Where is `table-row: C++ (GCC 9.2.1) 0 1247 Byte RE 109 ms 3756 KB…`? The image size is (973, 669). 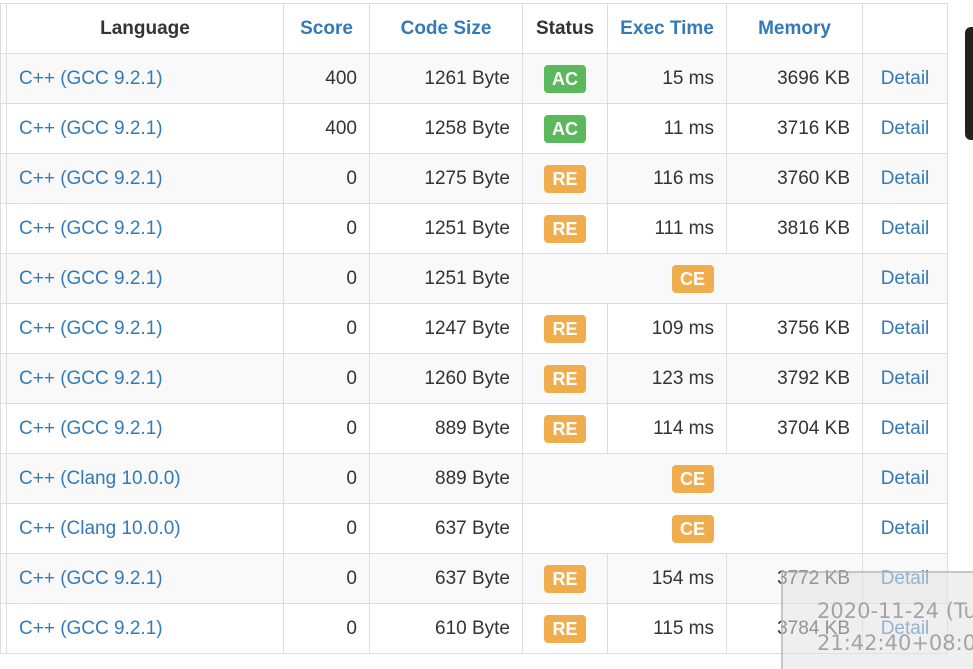
table-row: C++ (GCC 9.2.1) 0 1247 Byte RE 109 ms 3756 KB… is located at coordinates (474, 328).